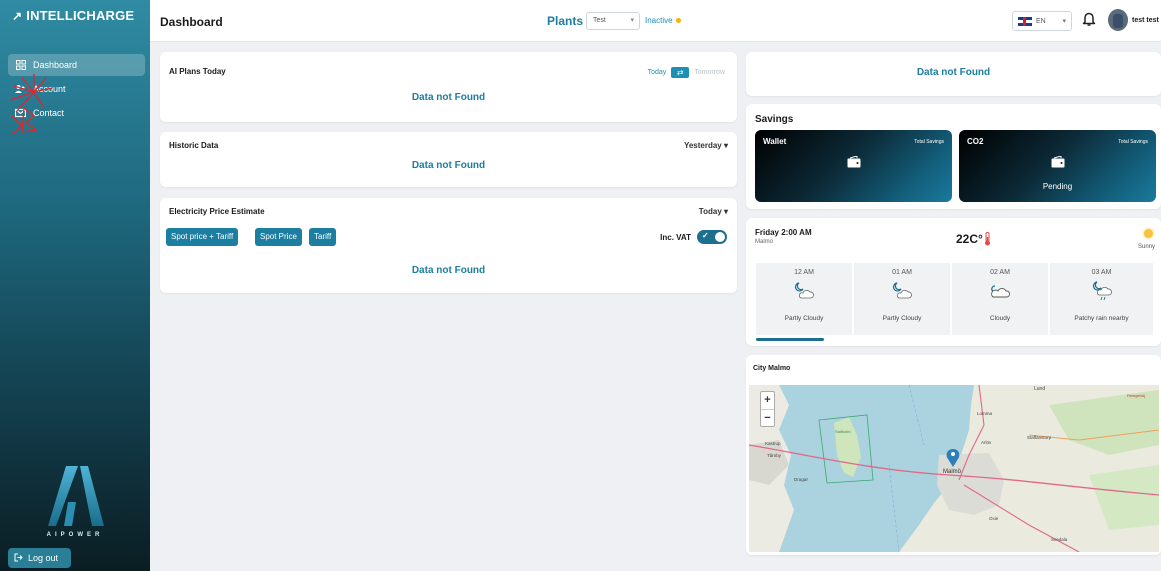 This screenshot has height=571, width=1161. I want to click on sidebar-item-dashboard: Dashboard, so click(76, 65).